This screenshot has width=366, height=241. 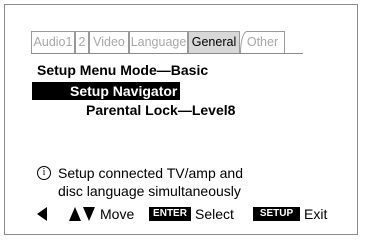 What do you see at coordinates (149, 191) in the screenshot?
I see `info-line-2: disc language simultaneously` at bounding box center [149, 191].